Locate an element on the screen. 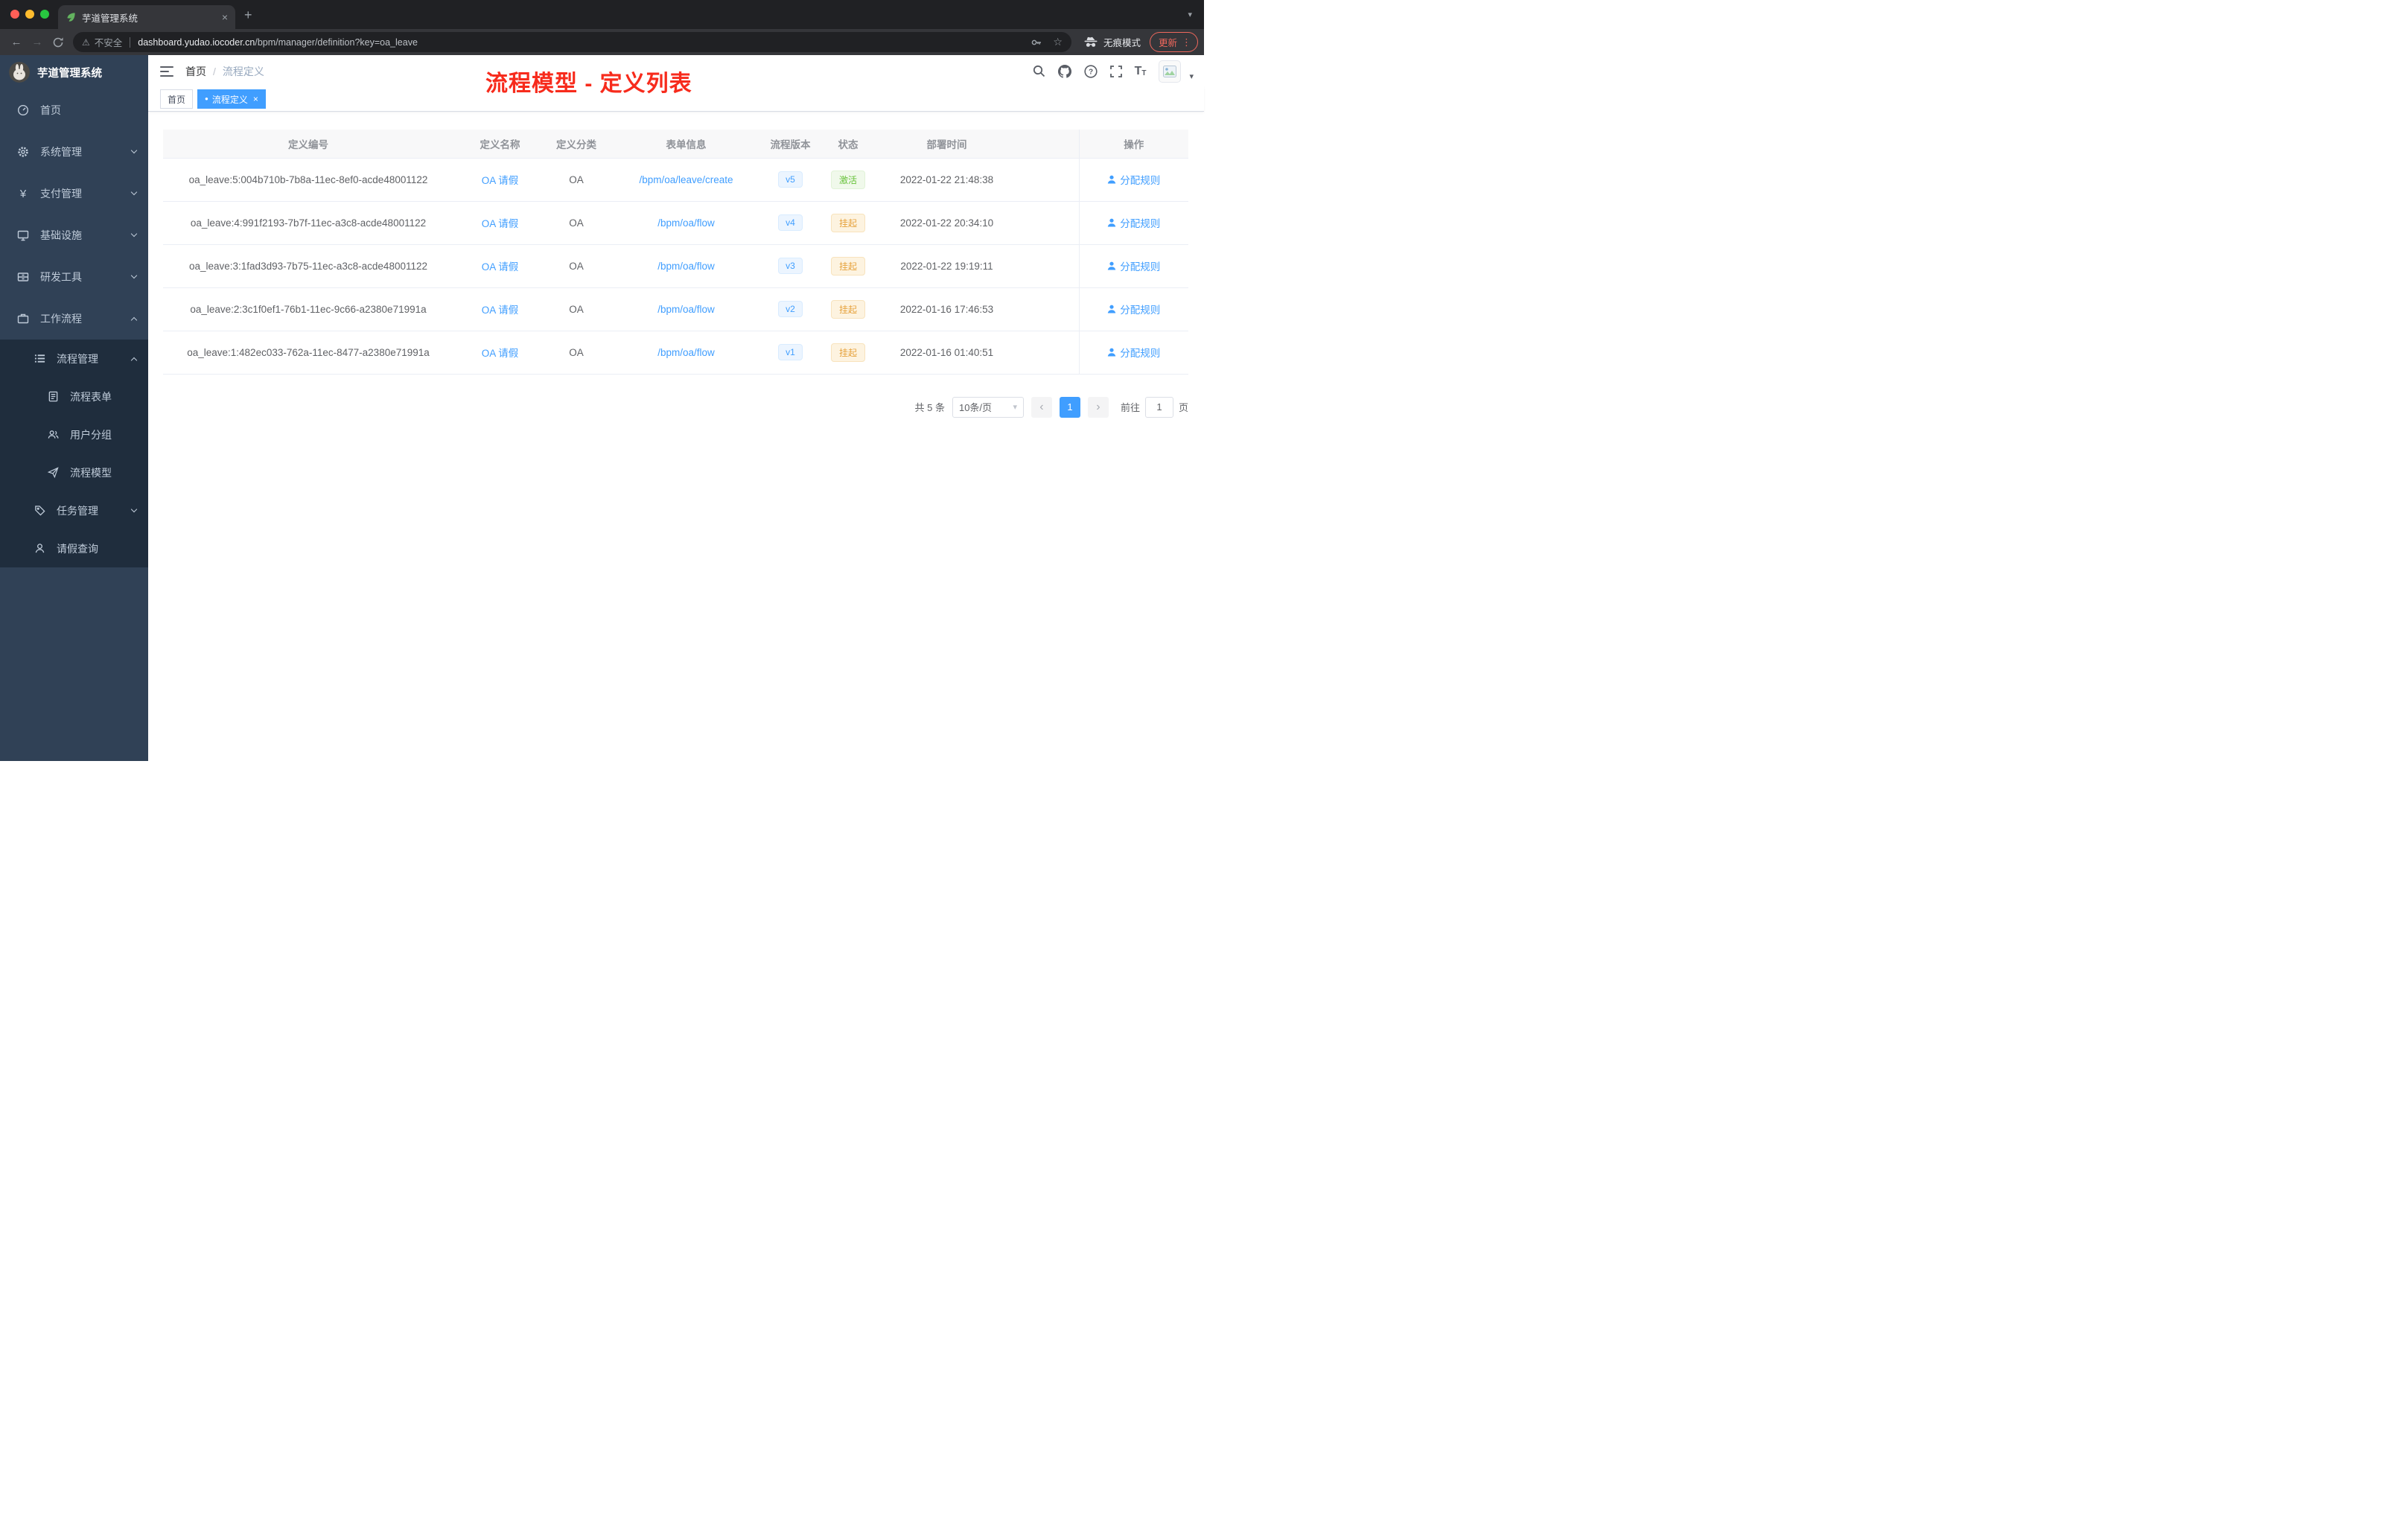 The image size is (2408, 1522). monitor-icon is located at coordinates (23, 235).